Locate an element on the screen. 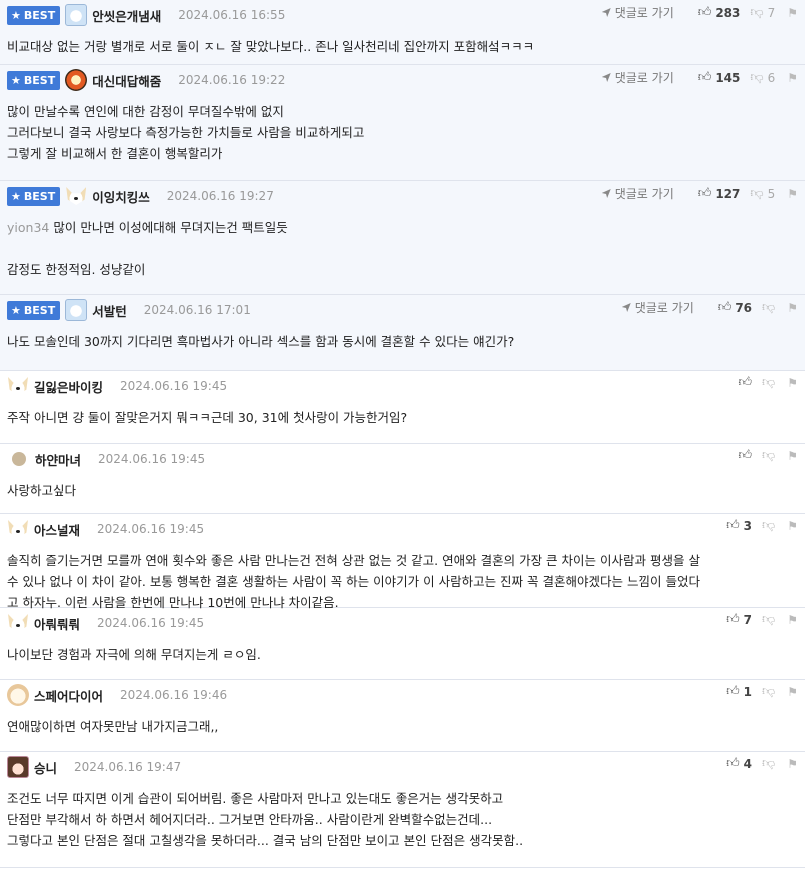  nickname: 아스널재 is located at coordinates (57, 529).